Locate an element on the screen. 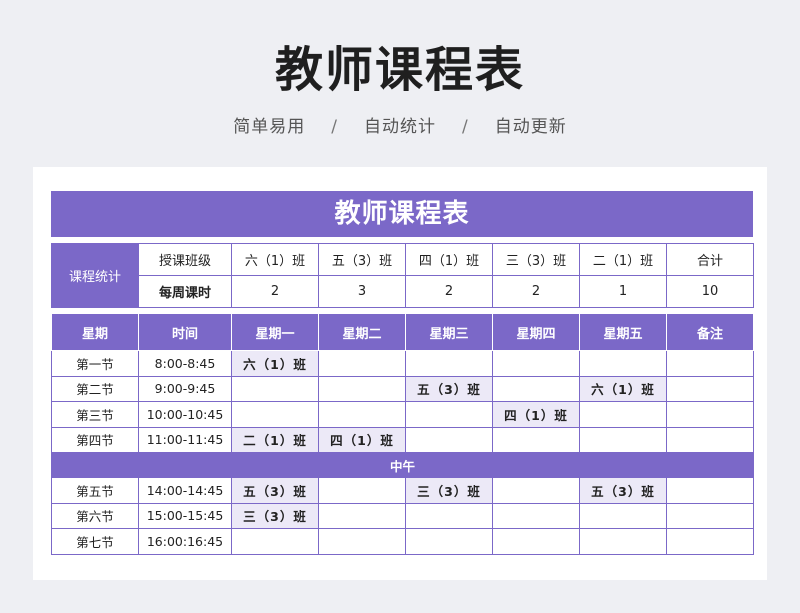 This screenshot has width=800, height=613. page-title: 教师课程表 is located at coordinates (399, 70).